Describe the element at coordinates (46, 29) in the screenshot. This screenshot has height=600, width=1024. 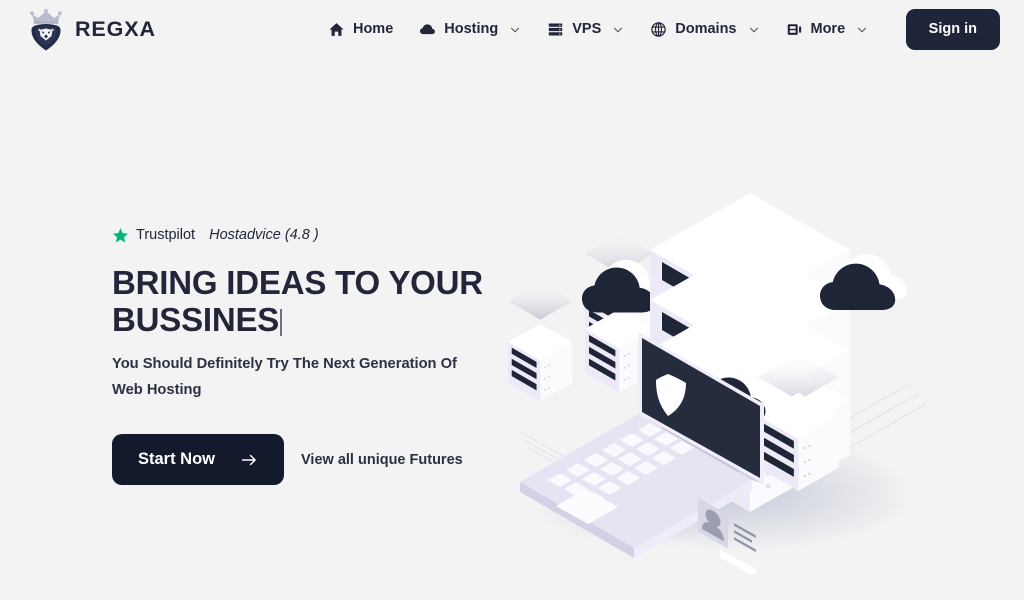
I see `lion-crown-icon` at that location.